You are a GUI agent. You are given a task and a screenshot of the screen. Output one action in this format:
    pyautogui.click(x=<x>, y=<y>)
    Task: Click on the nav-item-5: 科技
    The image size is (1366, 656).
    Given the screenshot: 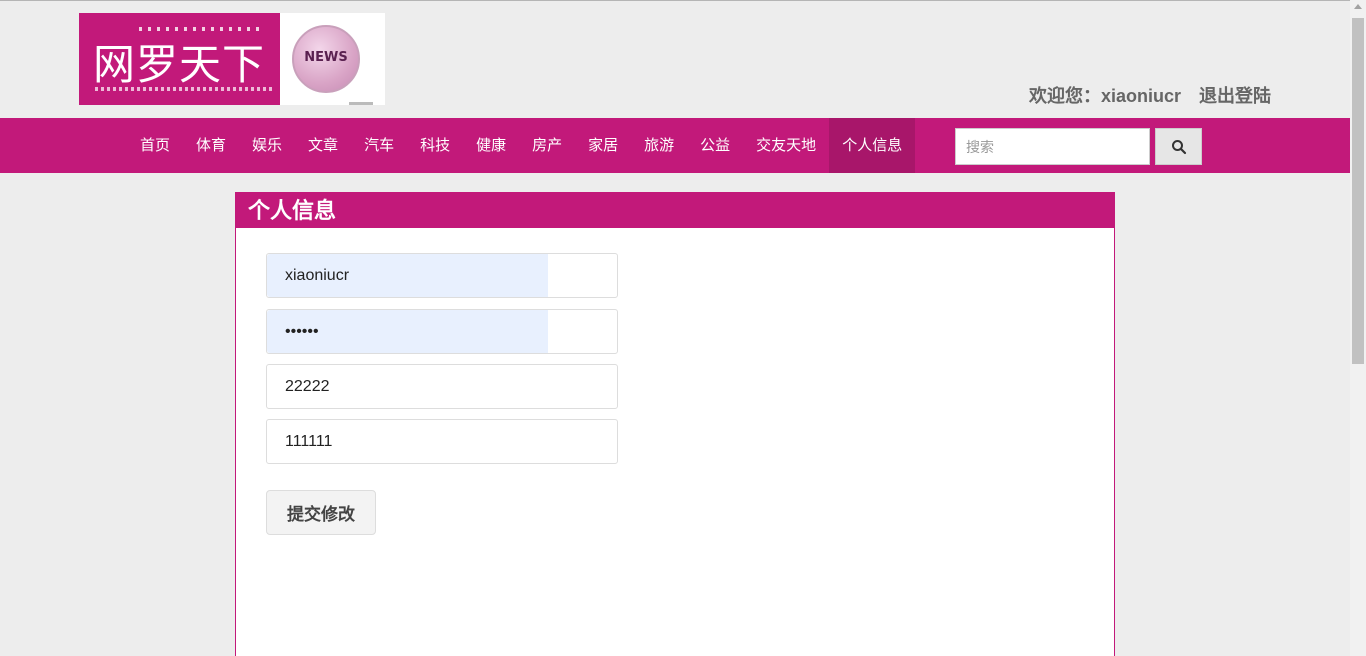 What is the action you would take?
    pyautogui.click(x=435, y=145)
    